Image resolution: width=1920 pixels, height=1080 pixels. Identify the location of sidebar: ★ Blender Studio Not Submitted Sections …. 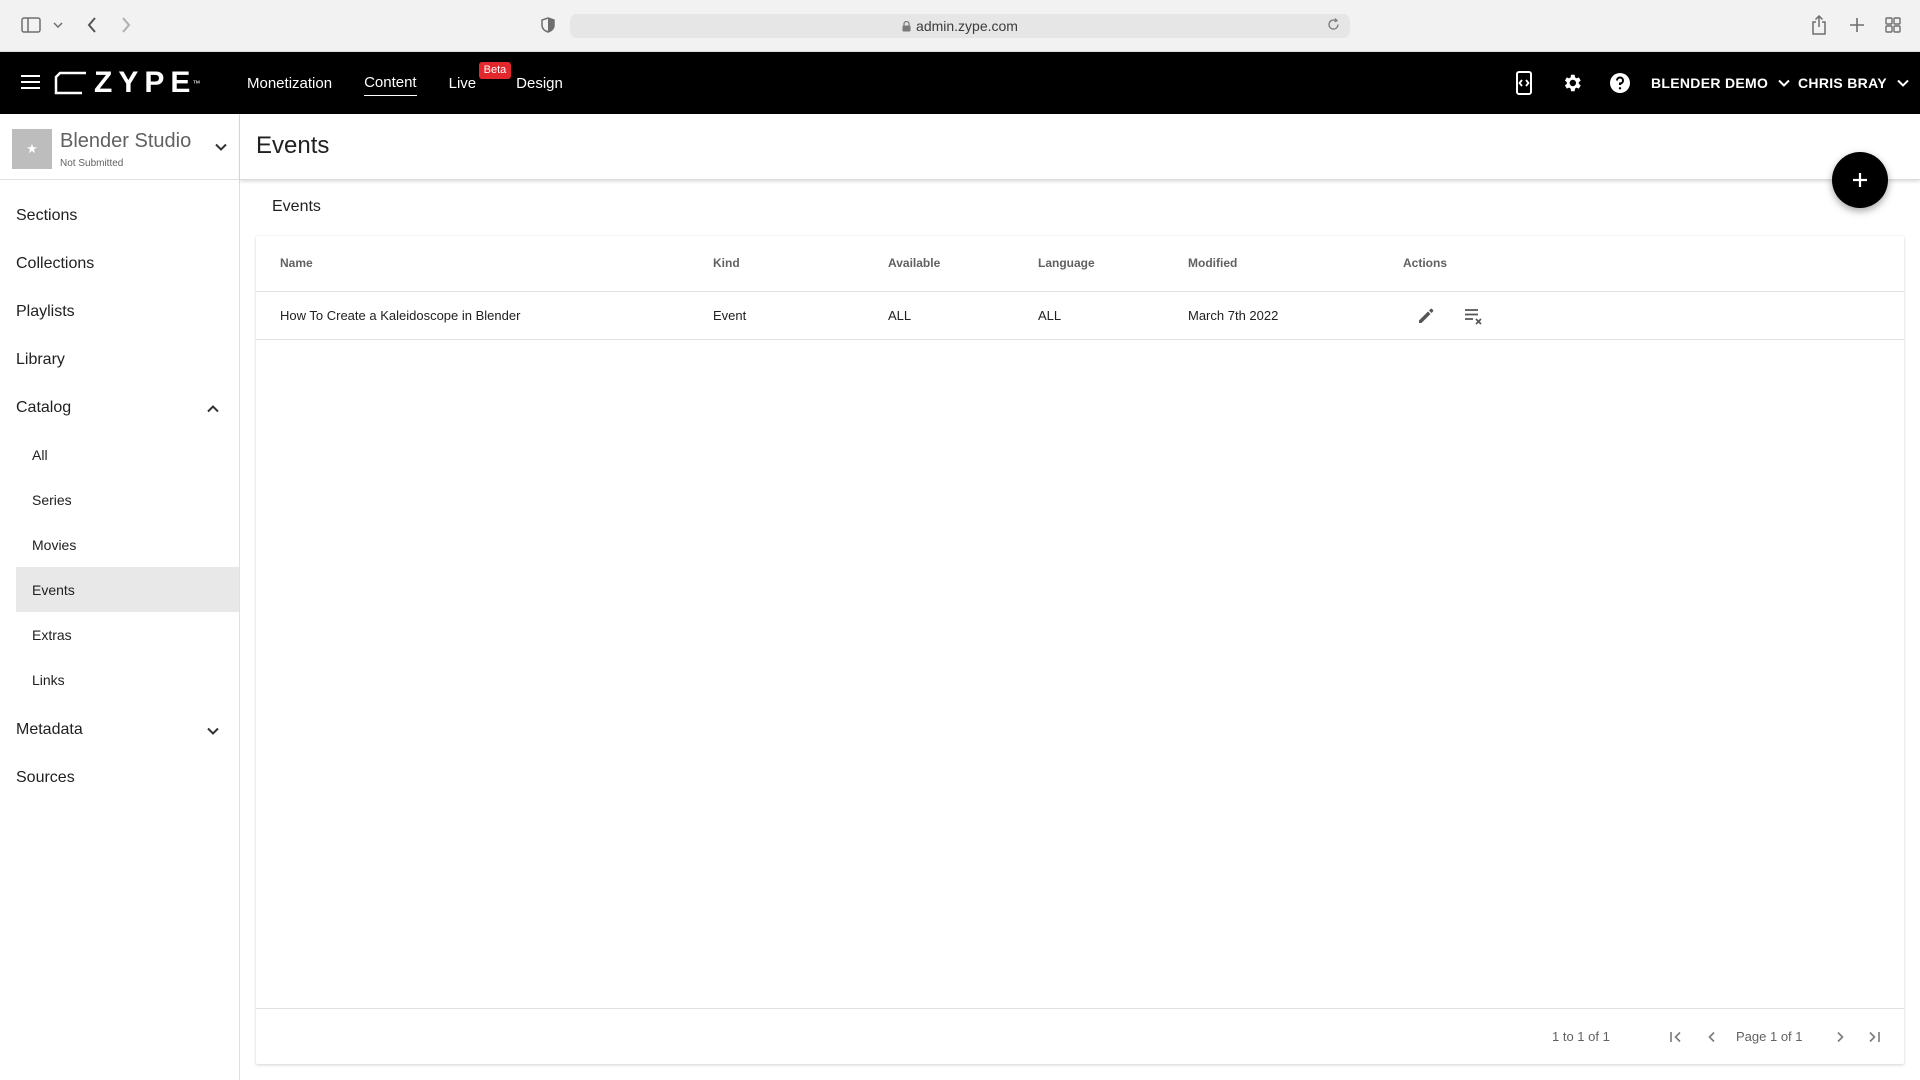
(120, 597).